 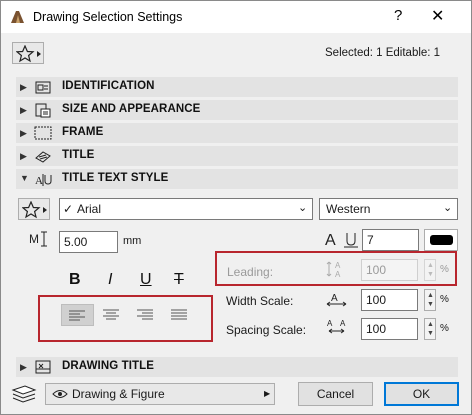 I want to click on section-label: IDENTIFICATION, so click(x=108, y=86).